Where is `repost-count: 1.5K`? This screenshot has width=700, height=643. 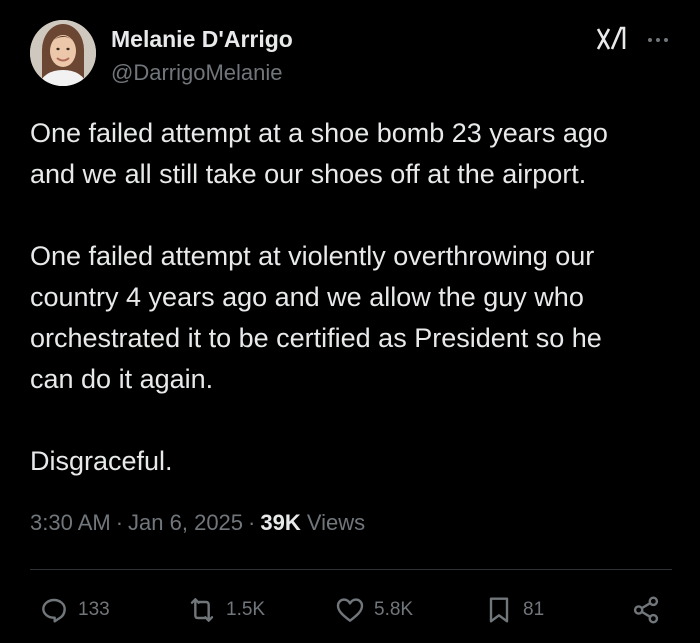 repost-count: 1.5K is located at coordinates (246, 609).